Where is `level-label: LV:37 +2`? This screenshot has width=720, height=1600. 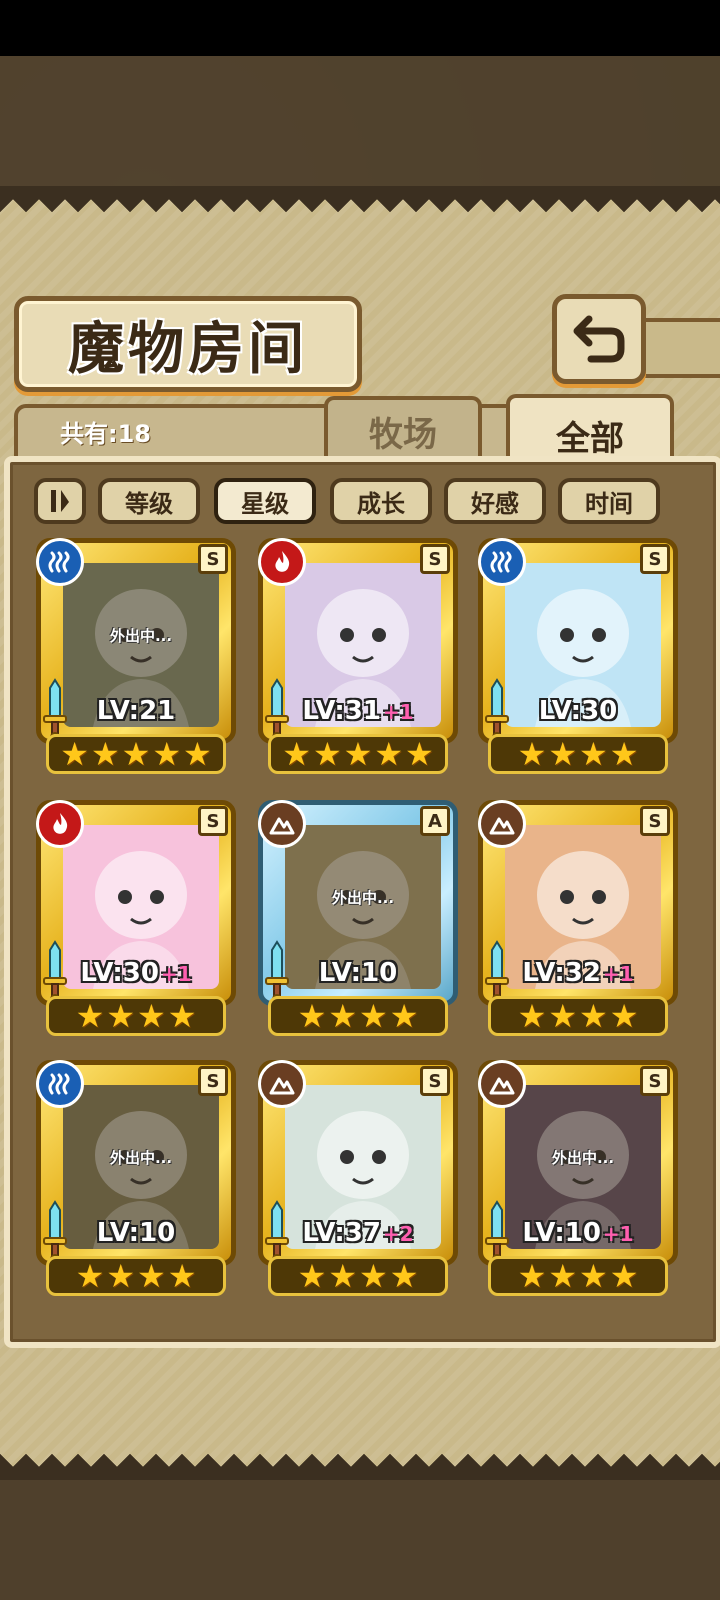
level-label: LV:37 +2 is located at coordinates (358, 1233).